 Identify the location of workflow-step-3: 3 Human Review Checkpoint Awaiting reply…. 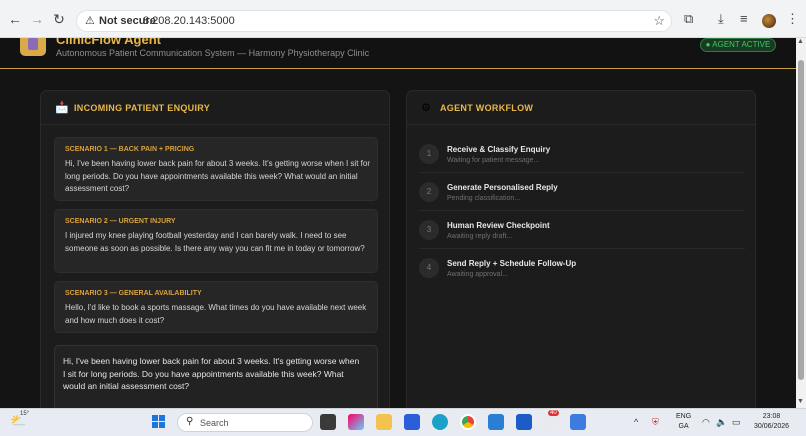
(582, 230).